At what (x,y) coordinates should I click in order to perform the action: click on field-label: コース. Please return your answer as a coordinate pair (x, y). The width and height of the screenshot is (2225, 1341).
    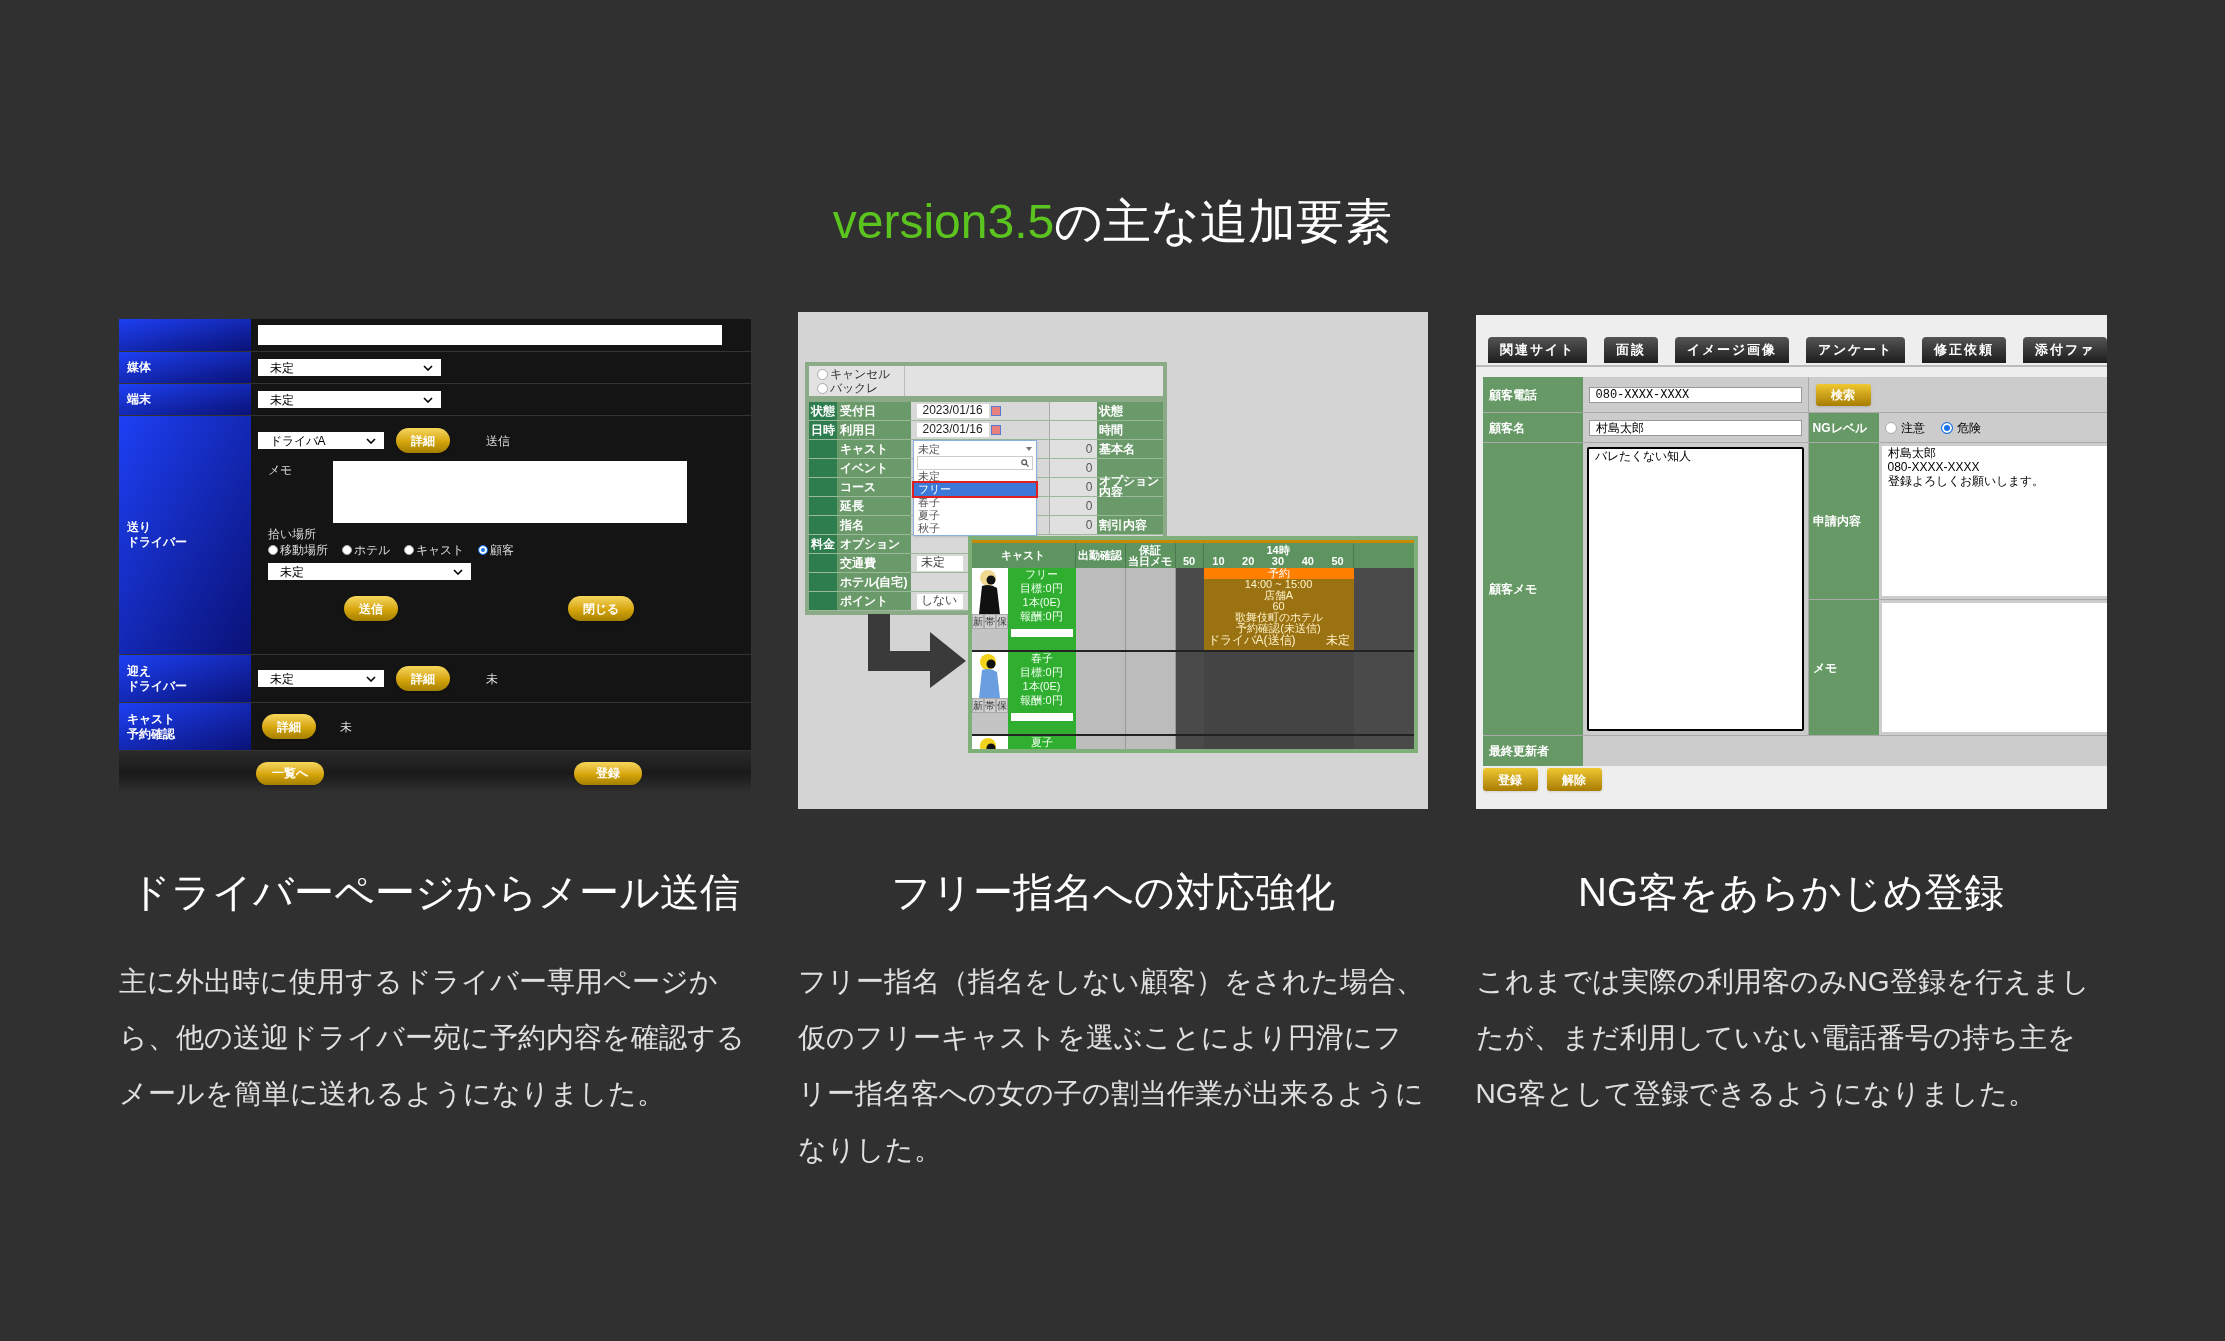
    Looking at the image, I should click on (873, 487).